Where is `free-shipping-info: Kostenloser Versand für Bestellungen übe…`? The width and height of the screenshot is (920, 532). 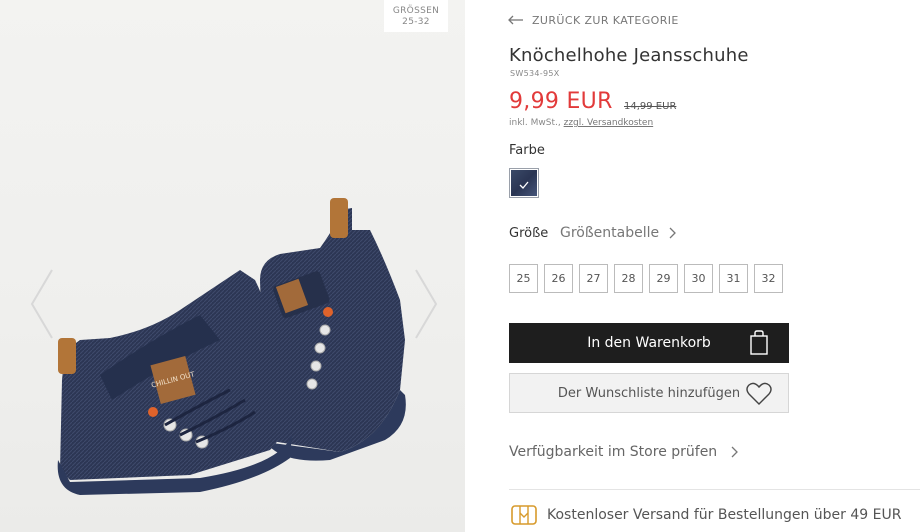
free-shipping-info: Kostenloser Versand für Bestellungen übe… is located at coordinates (706, 515).